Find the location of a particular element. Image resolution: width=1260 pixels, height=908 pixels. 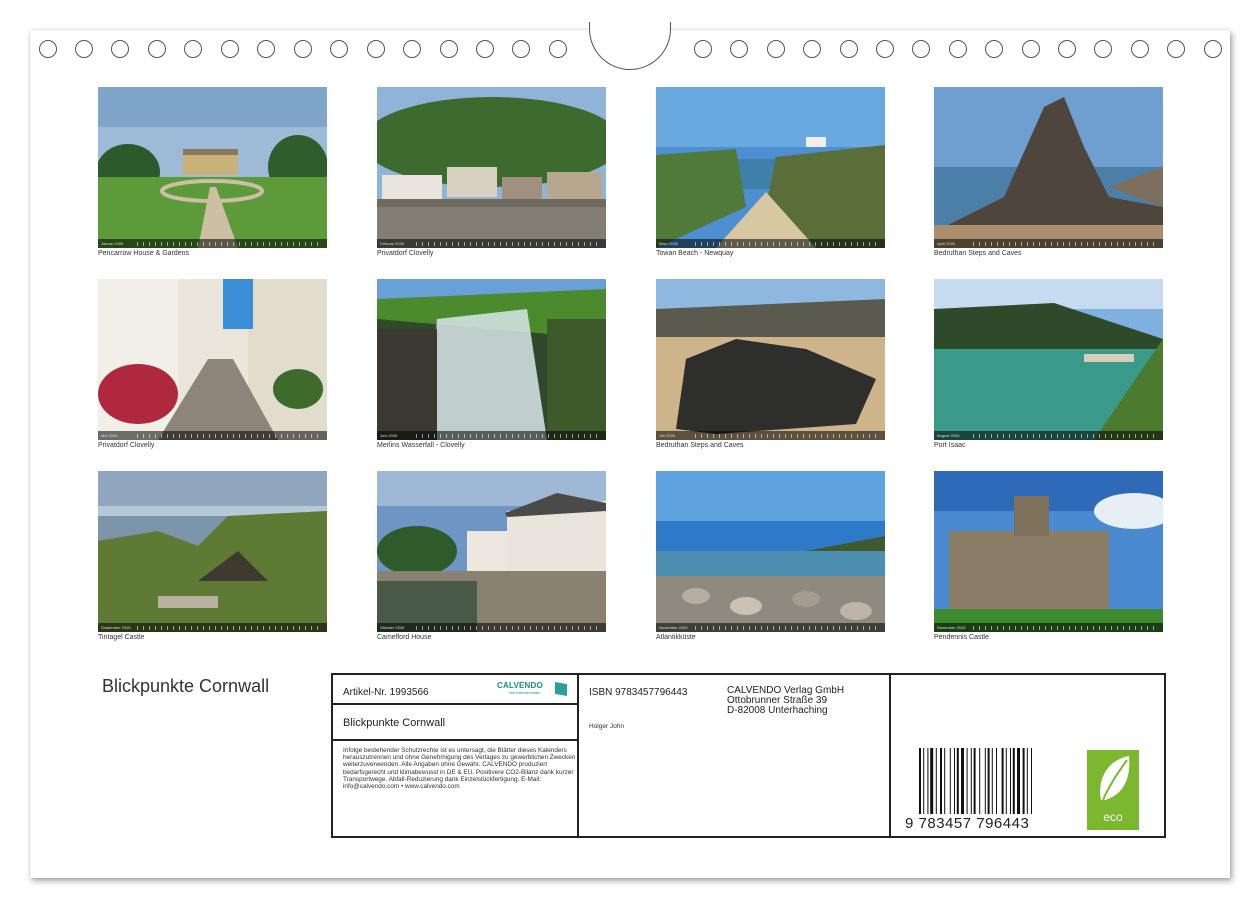

photo-caption: Bedruthan Steps and Caves is located at coordinates (978, 253).